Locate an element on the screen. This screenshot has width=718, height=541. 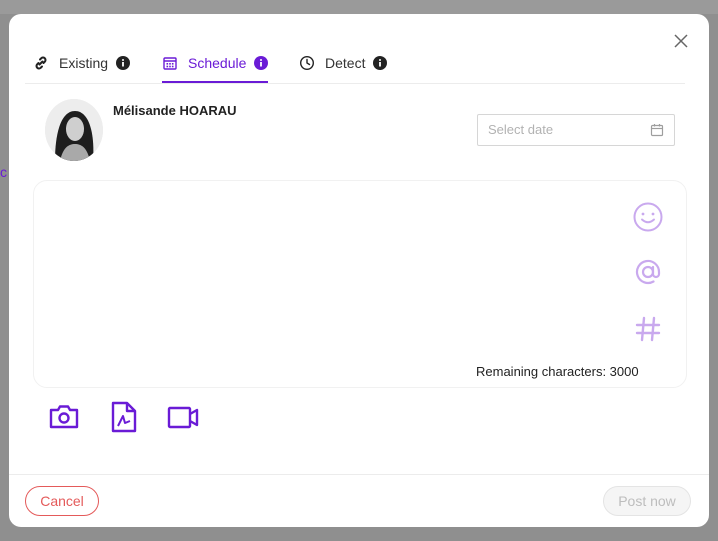
add-video-button is located at coordinates (183, 417).